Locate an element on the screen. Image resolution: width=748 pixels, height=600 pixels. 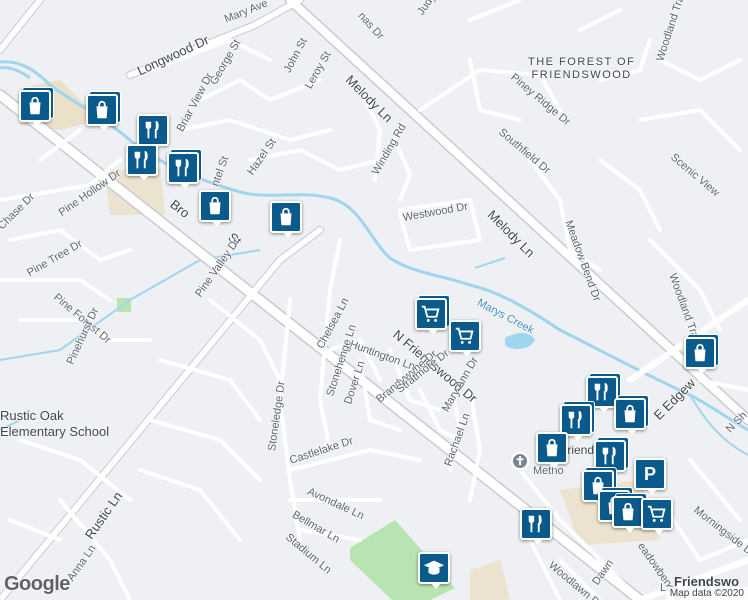
parking-icon: P is located at coordinates (650, 476).